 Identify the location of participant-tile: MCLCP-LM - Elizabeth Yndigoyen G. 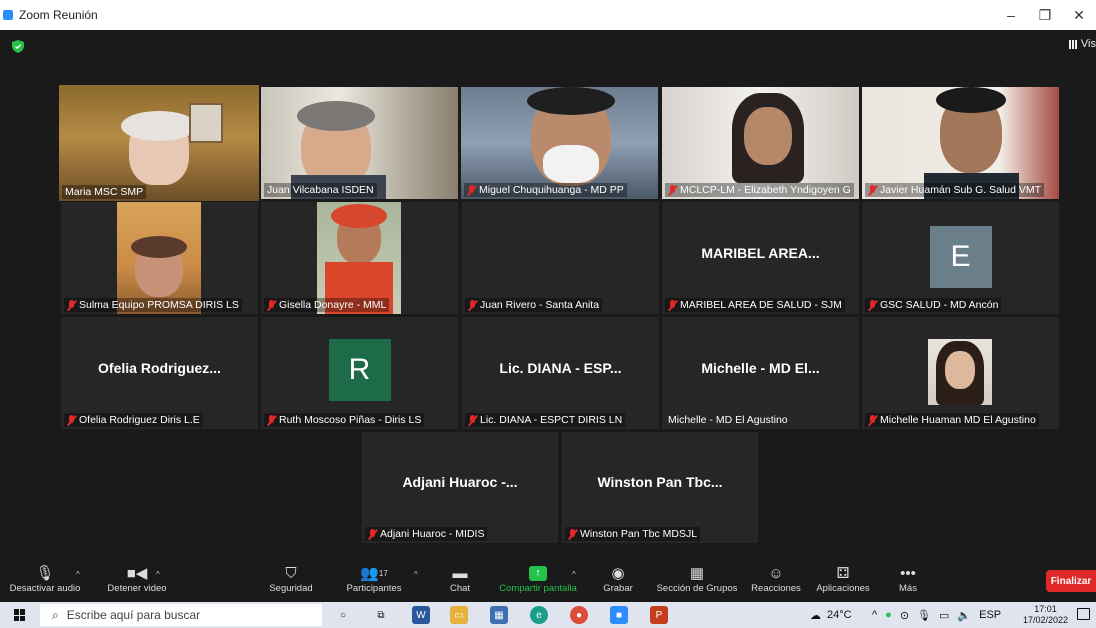
(760, 143).